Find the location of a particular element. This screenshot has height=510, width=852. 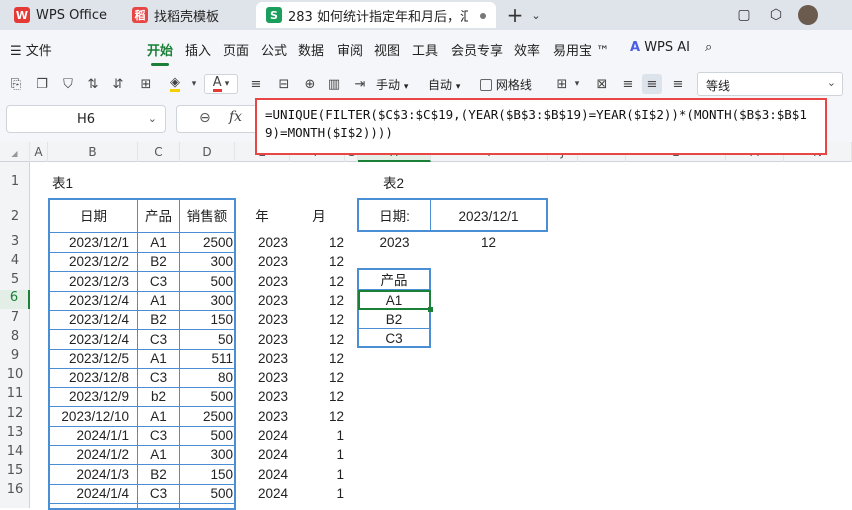

tab-wps-office: W WPS Office is located at coordinates (60, 15).